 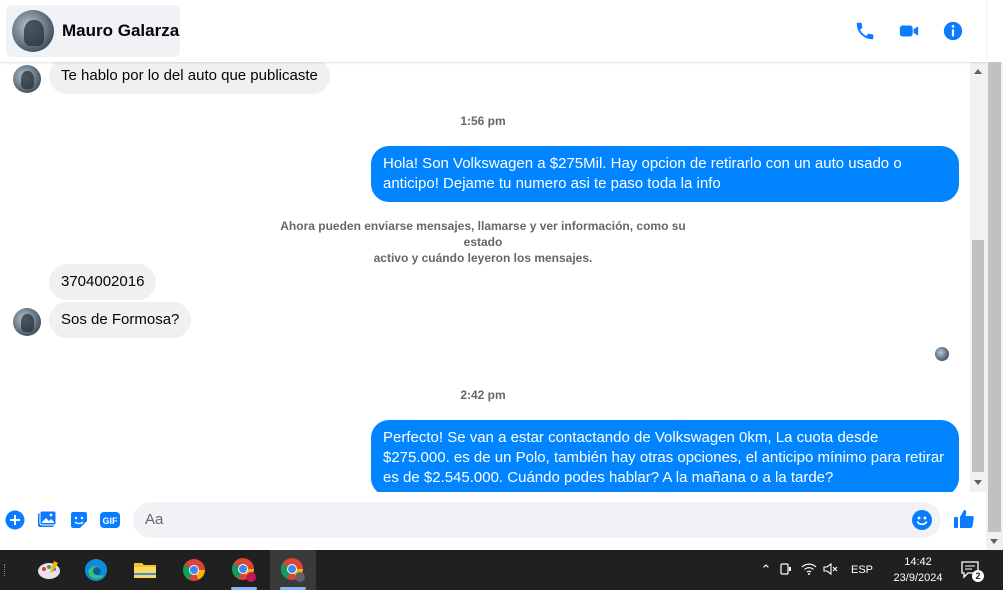 I want to click on gif-label: GIF, so click(x=111, y=521).